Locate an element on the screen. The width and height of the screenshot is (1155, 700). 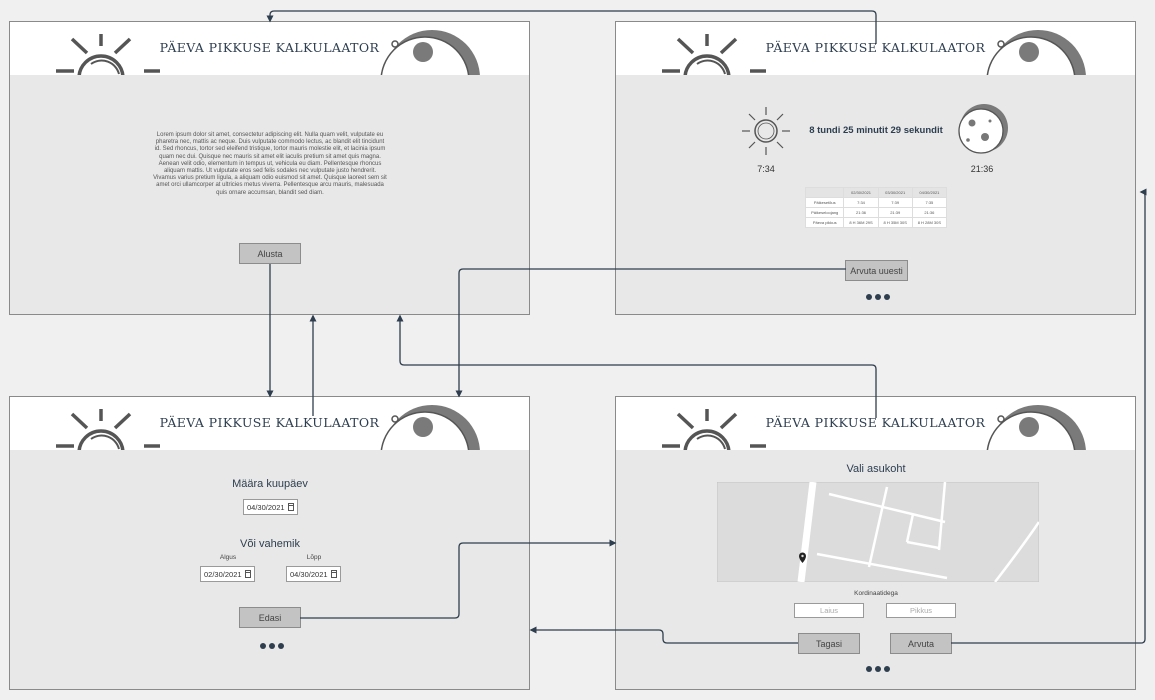
table-cell: 8 H 36M 29S is located at coordinates (861, 222).